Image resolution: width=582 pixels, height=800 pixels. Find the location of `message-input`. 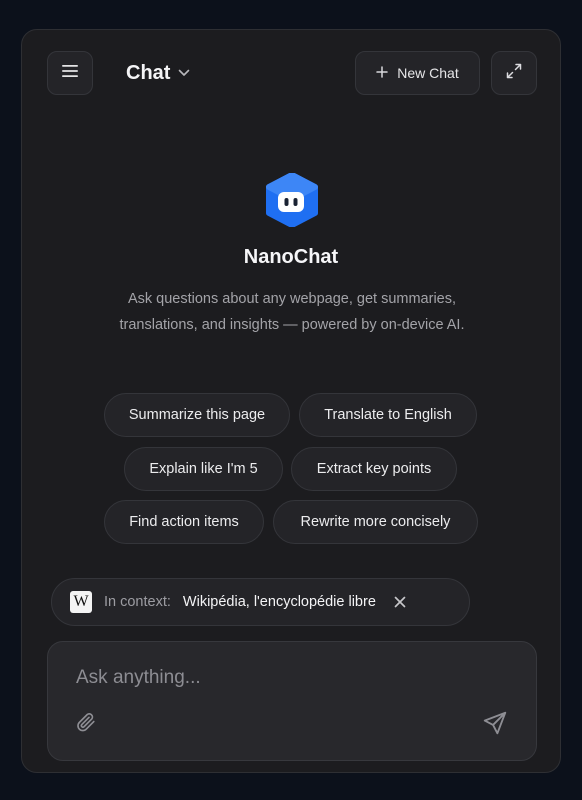

message-input is located at coordinates (291, 678).